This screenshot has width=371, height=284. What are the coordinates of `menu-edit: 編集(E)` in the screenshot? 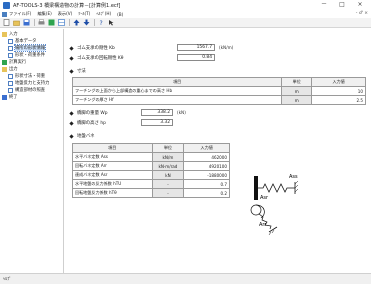 It's located at (44, 14).